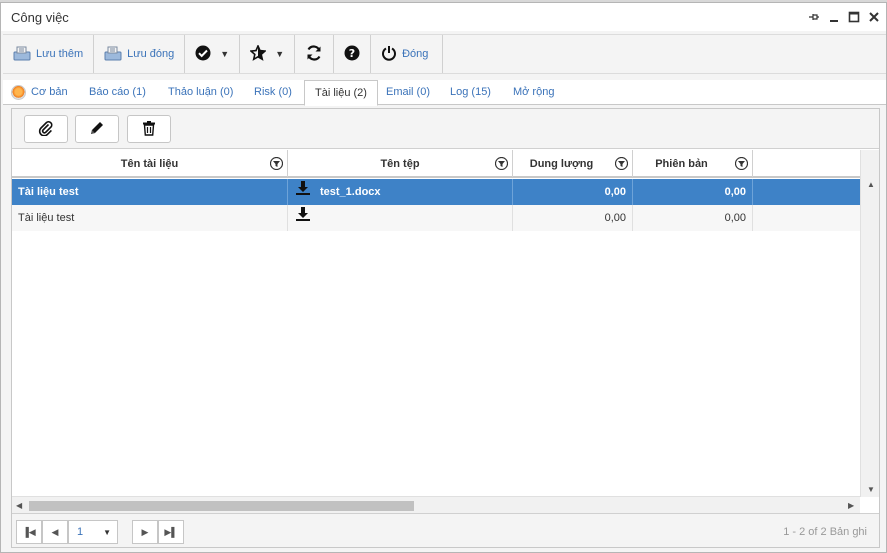 The height and width of the screenshot is (553, 887). I want to click on next-page-button: ▶, so click(145, 532).